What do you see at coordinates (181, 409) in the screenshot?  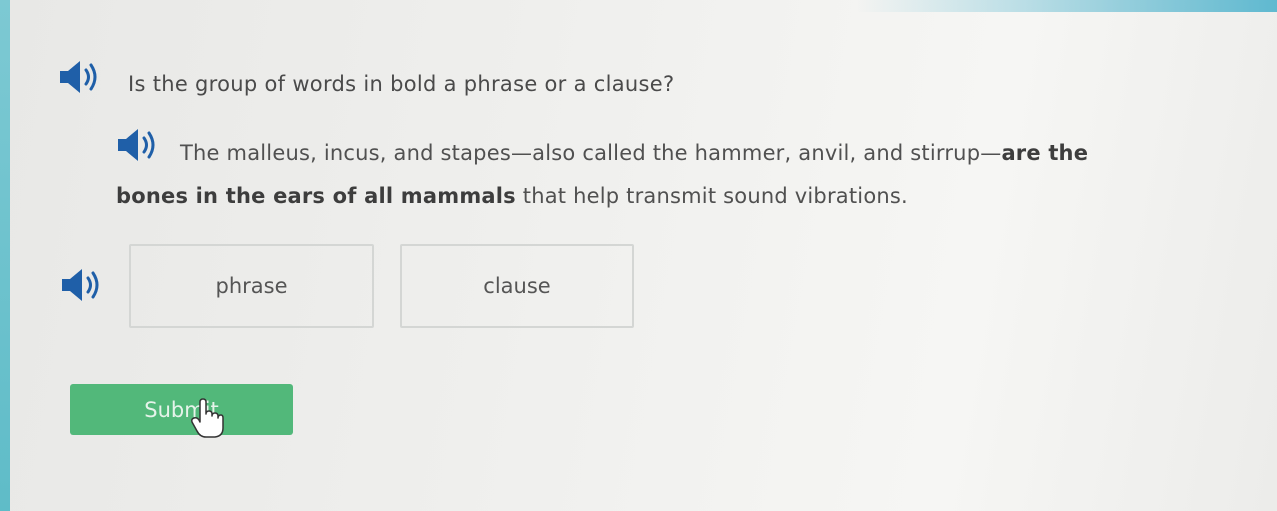 I see `submit-button: Submit` at bounding box center [181, 409].